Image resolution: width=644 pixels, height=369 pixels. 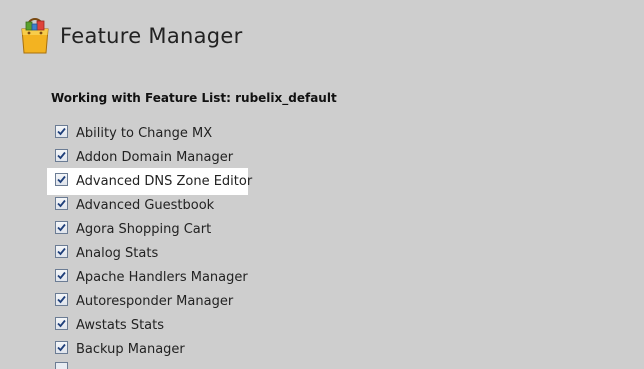 What do you see at coordinates (151, 36) in the screenshot?
I see `page-title: Feature Manager` at bounding box center [151, 36].